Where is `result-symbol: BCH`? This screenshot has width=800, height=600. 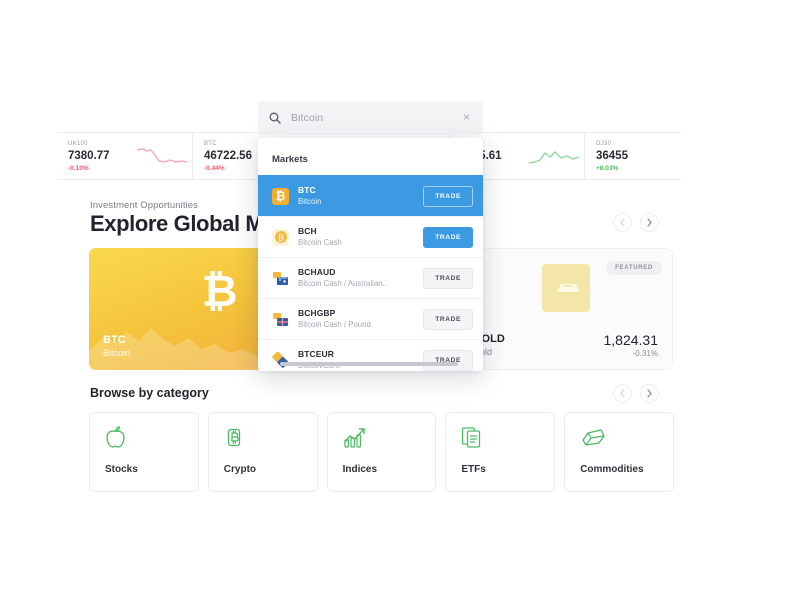
result-symbol: BCH is located at coordinates (307, 231).